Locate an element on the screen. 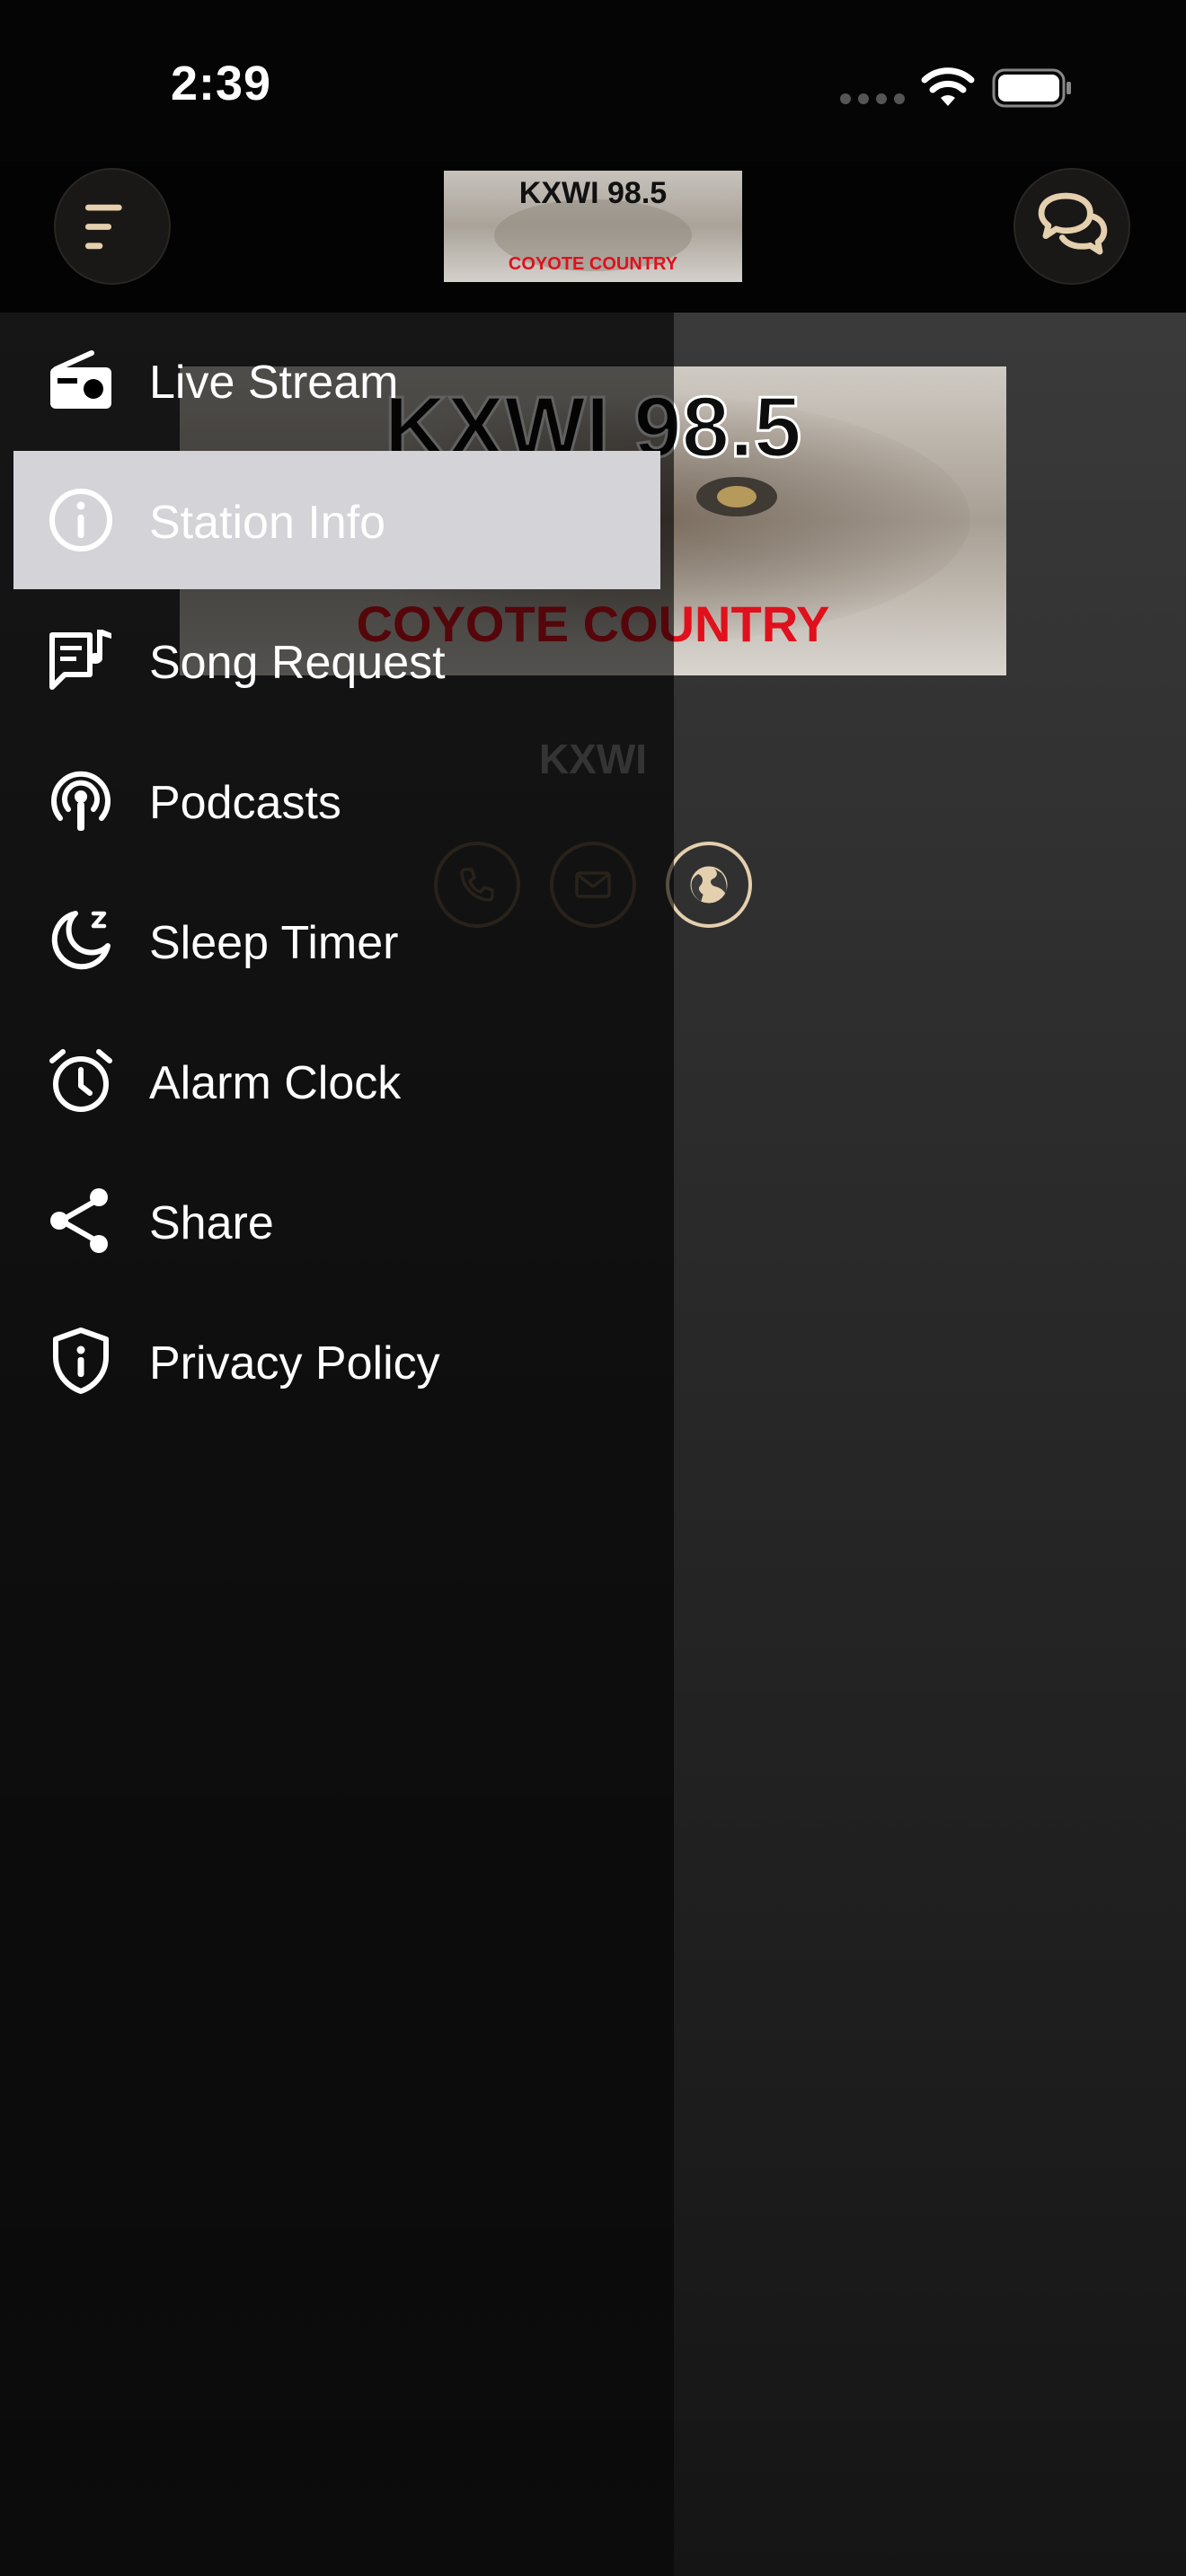 The width and height of the screenshot is (1186, 2576). chat-button is located at coordinates (1071, 226).